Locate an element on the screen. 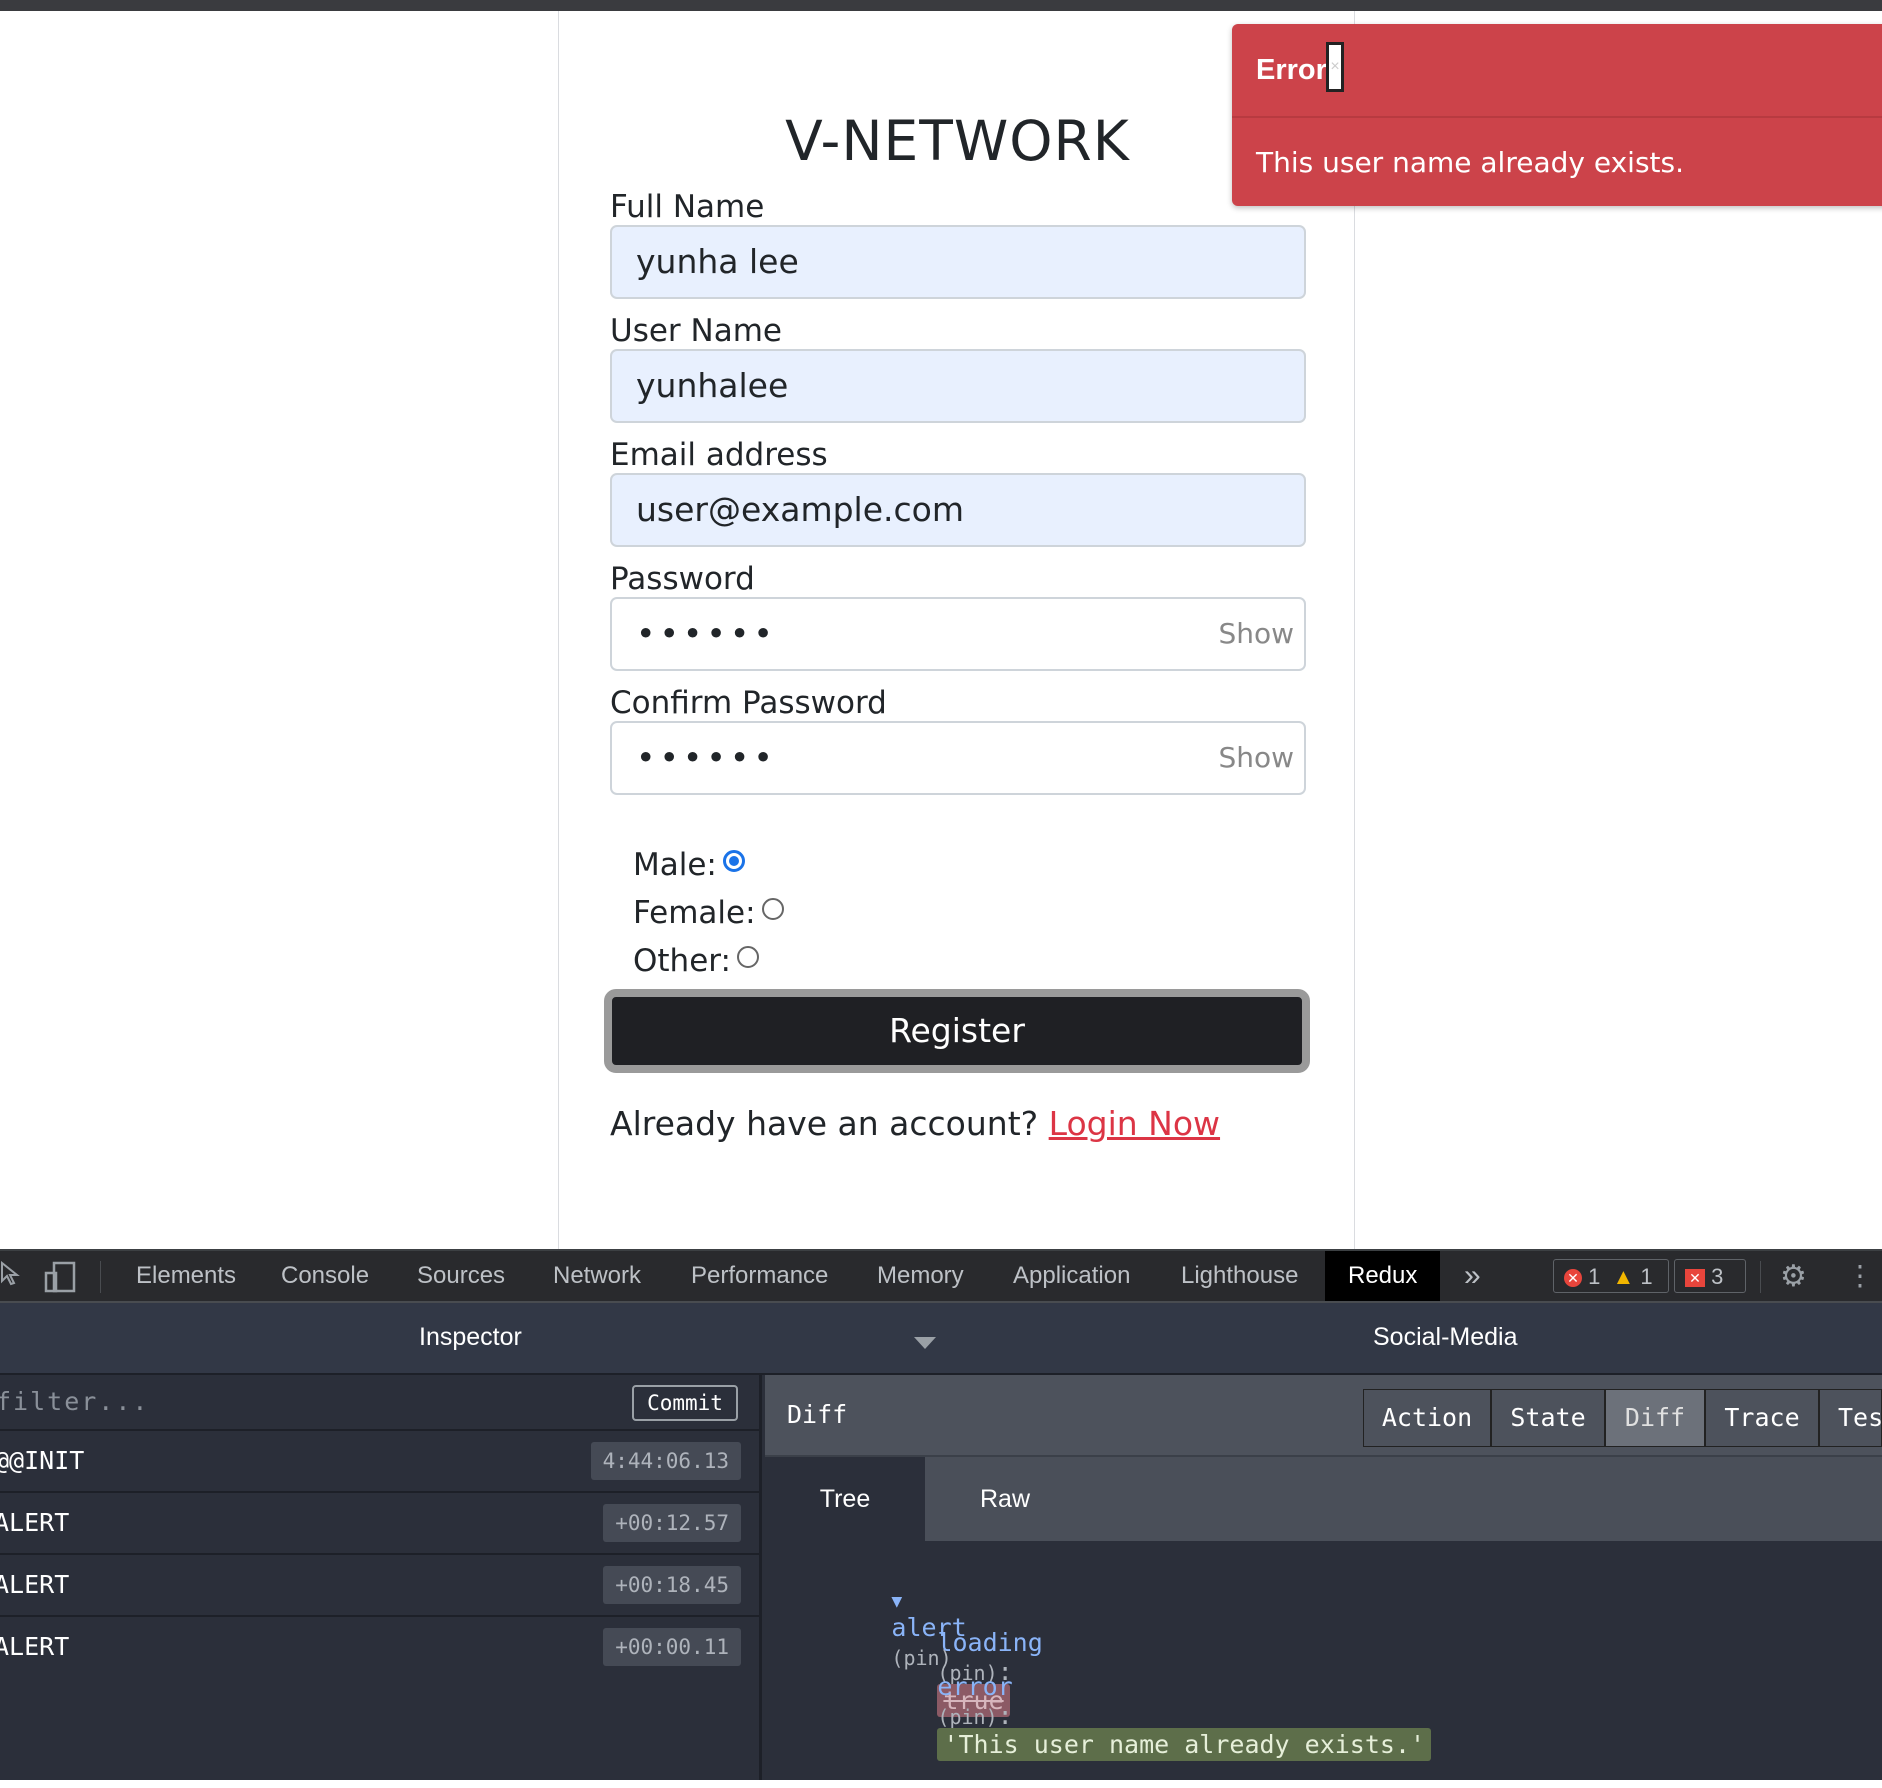 This screenshot has width=1882, height=1788. device-toolbar-icon is located at coordinates (61, 1280).